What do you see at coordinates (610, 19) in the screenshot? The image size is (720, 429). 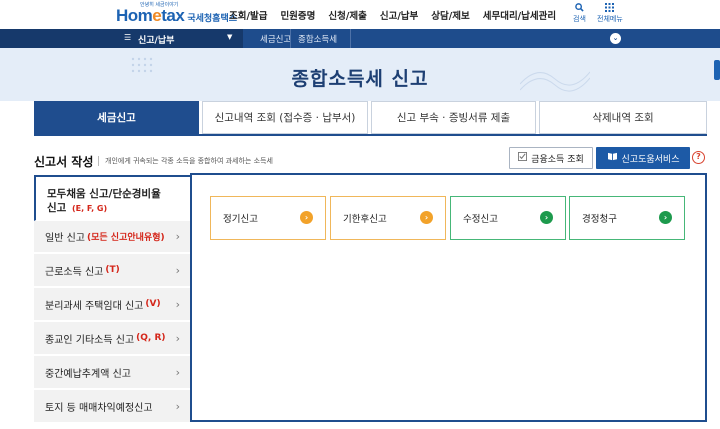 I see `all-menu-label: 전체메뉴` at bounding box center [610, 19].